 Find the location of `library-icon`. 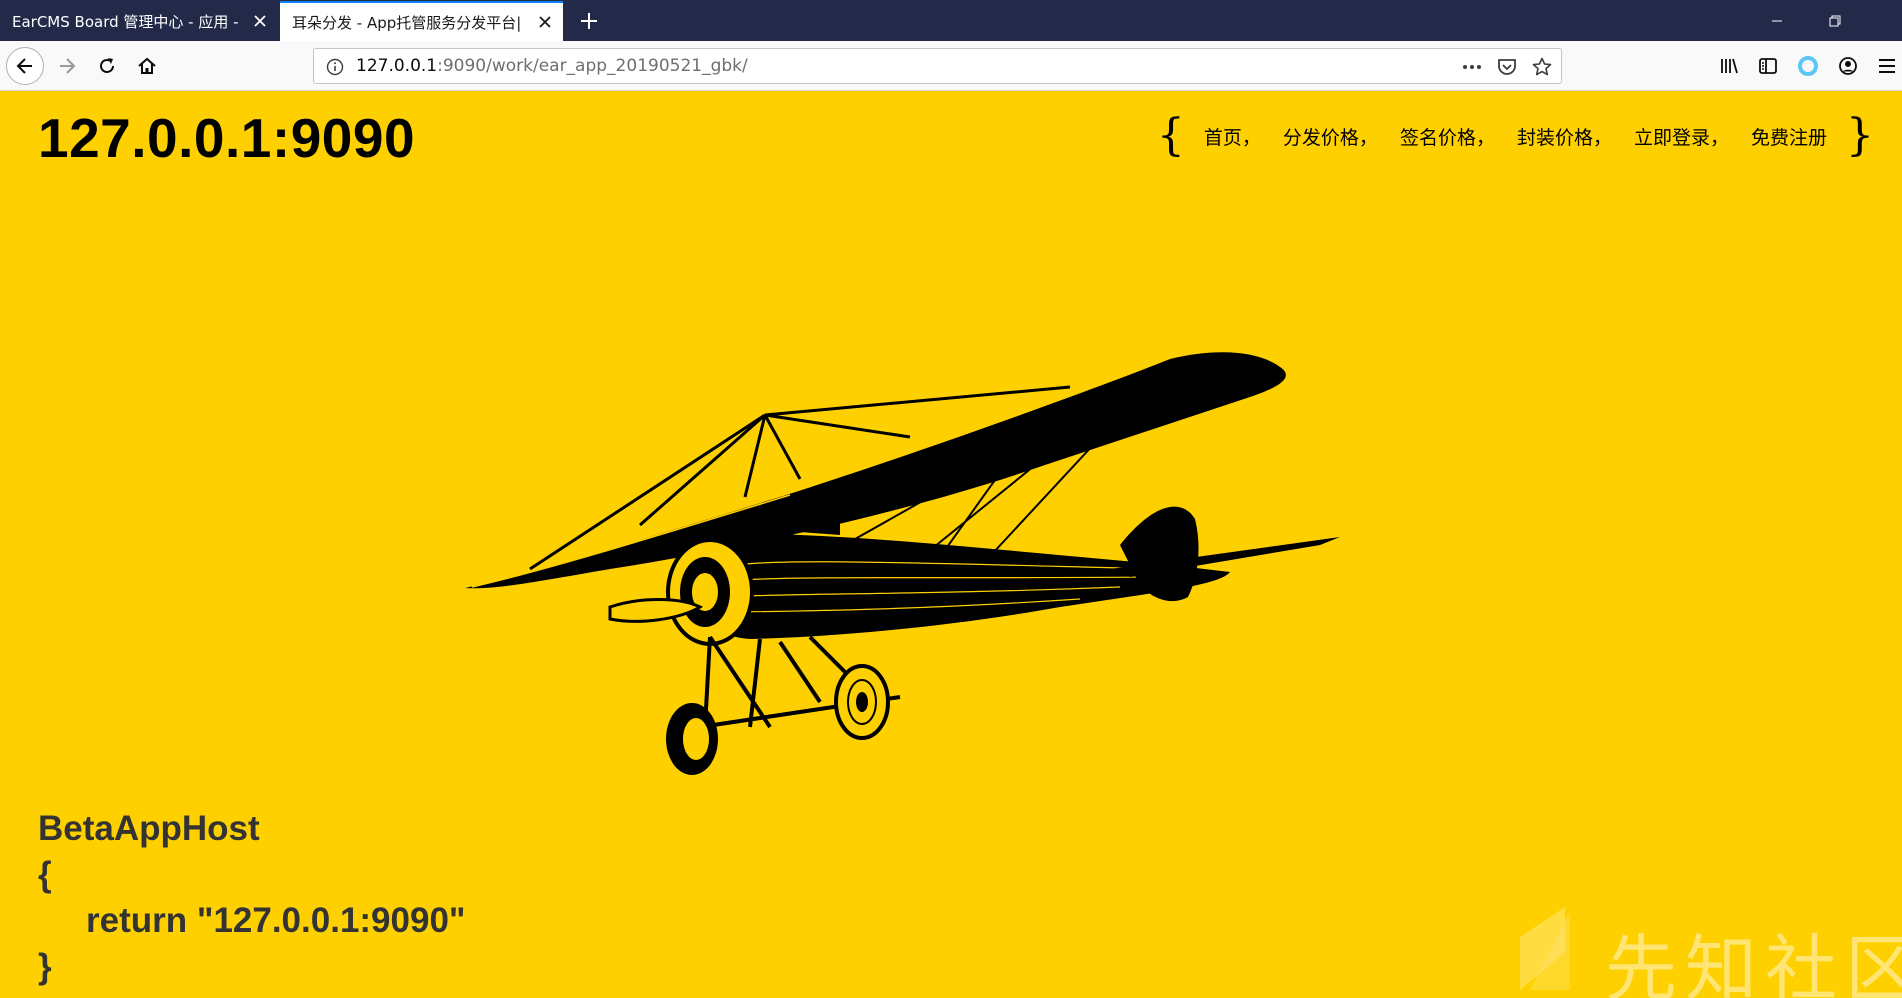

library-icon is located at coordinates (1729, 66).